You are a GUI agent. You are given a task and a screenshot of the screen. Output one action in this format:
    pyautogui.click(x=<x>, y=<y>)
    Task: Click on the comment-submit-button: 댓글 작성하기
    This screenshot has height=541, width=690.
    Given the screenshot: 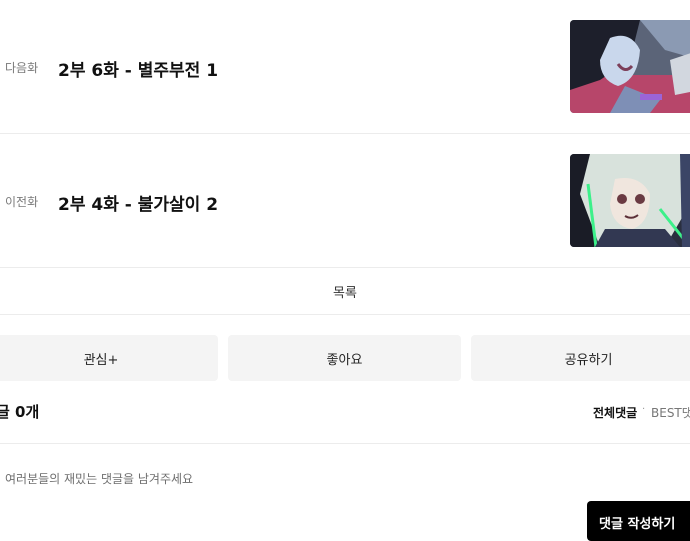 What is the action you would take?
    pyautogui.click(x=638, y=521)
    